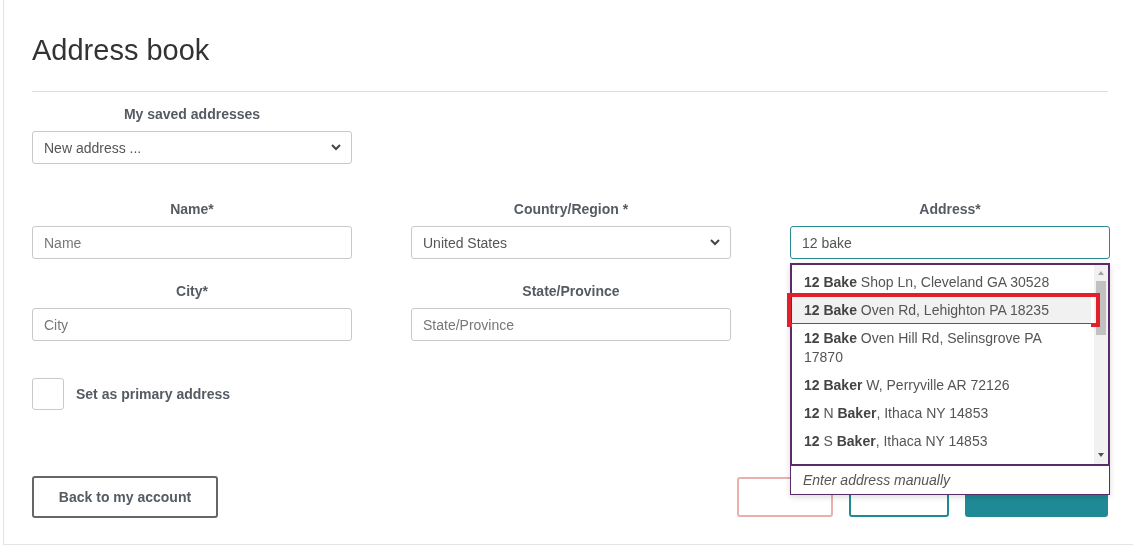  Describe the element at coordinates (192, 210) in the screenshot. I see `field-label: Name*` at that location.